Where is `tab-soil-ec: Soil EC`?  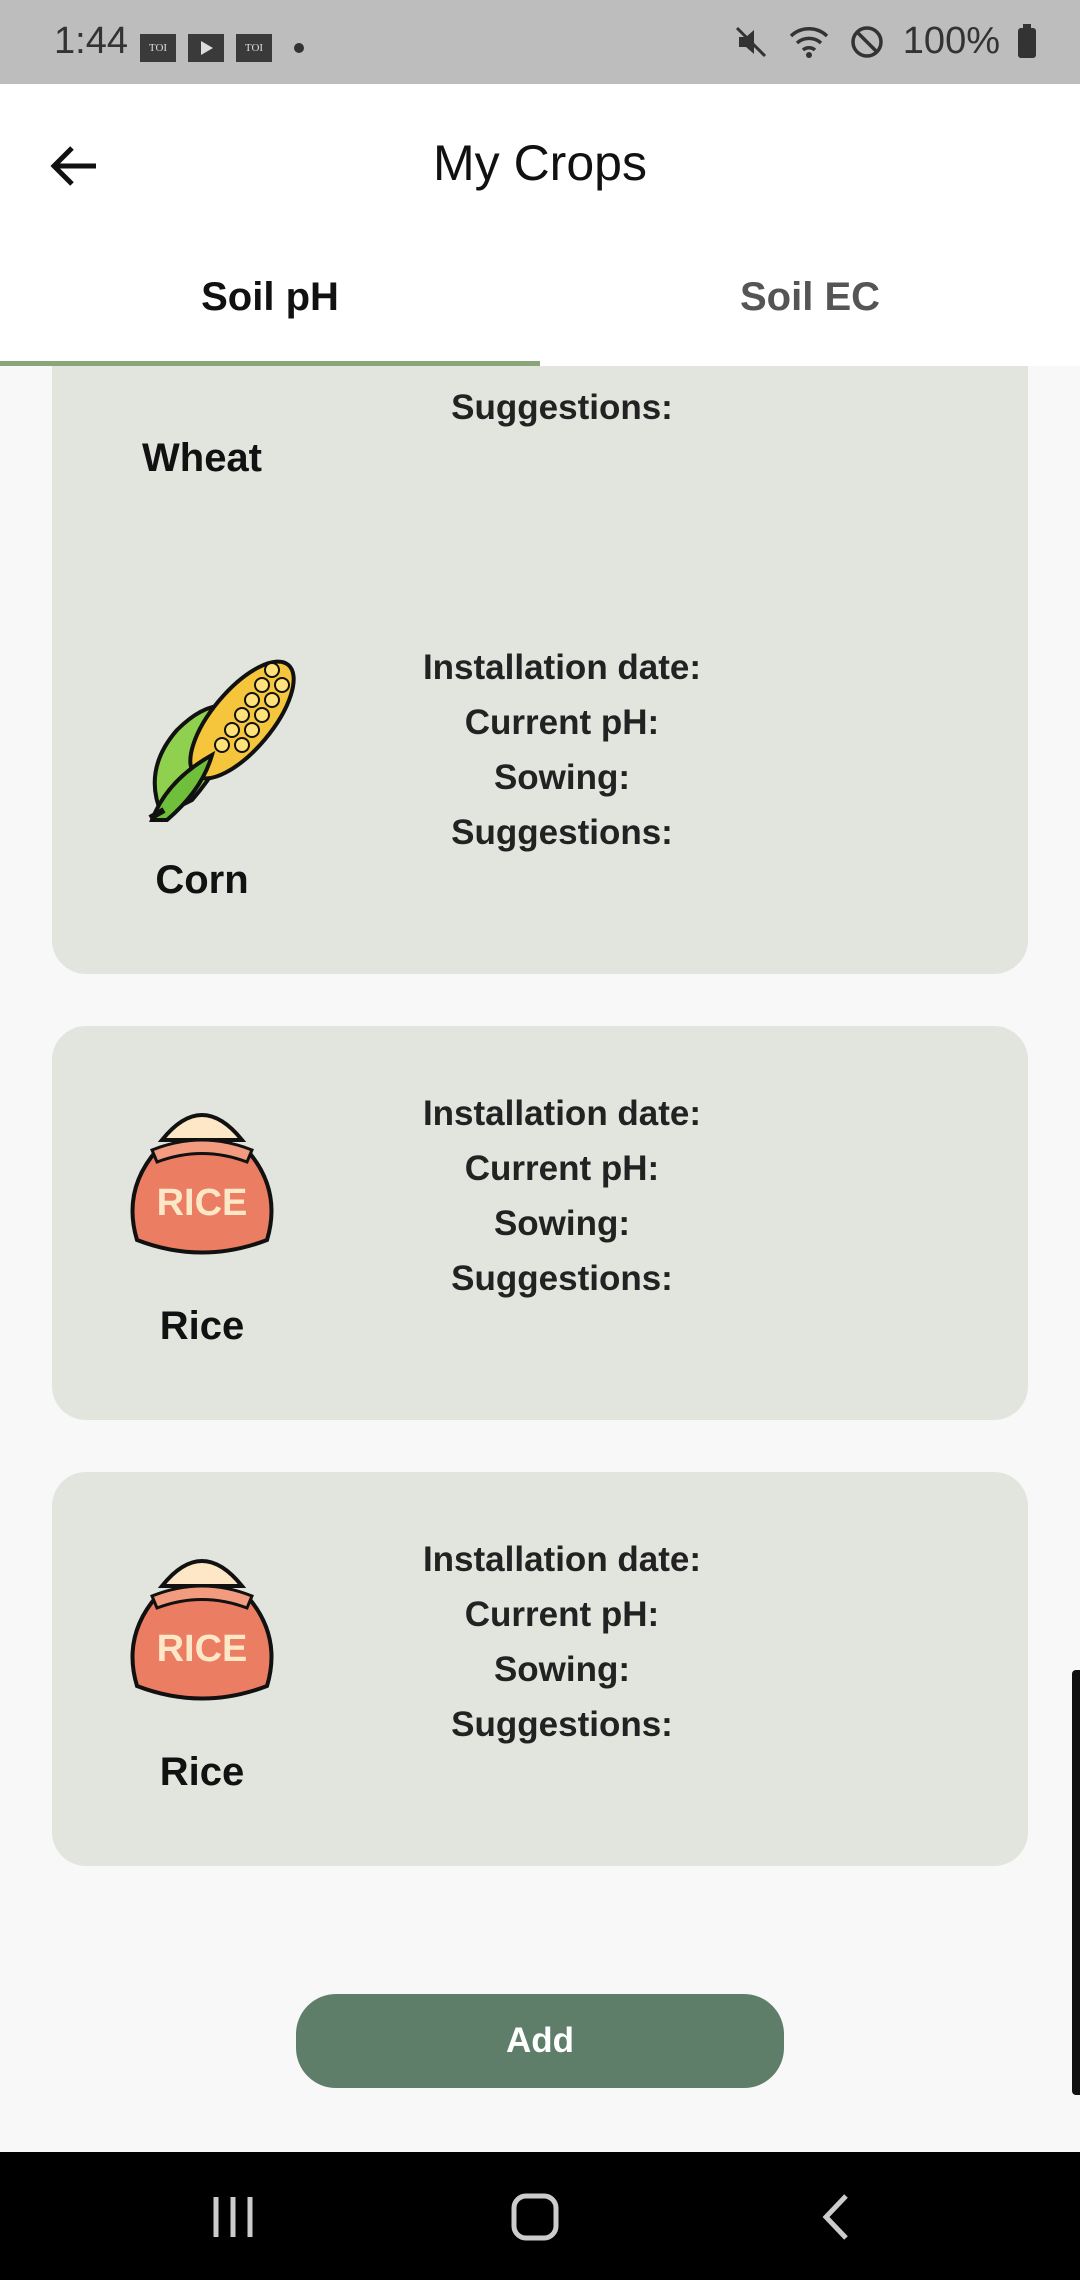
tab-soil-ec: Soil EC is located at coordinates (810, 319).